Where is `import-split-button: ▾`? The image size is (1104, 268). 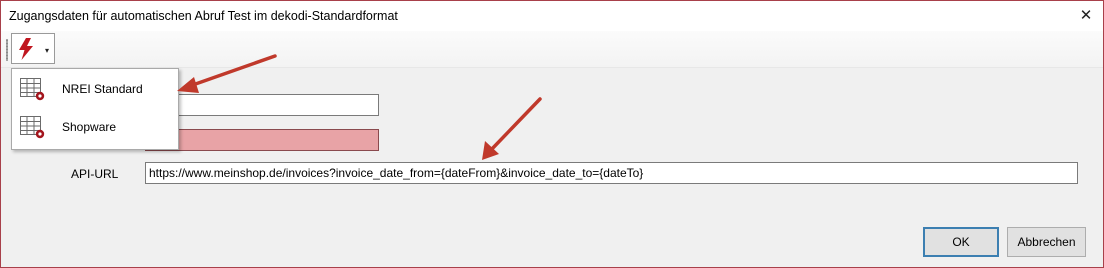
import-split-button: ▾ is located at coordinates (33, 48).